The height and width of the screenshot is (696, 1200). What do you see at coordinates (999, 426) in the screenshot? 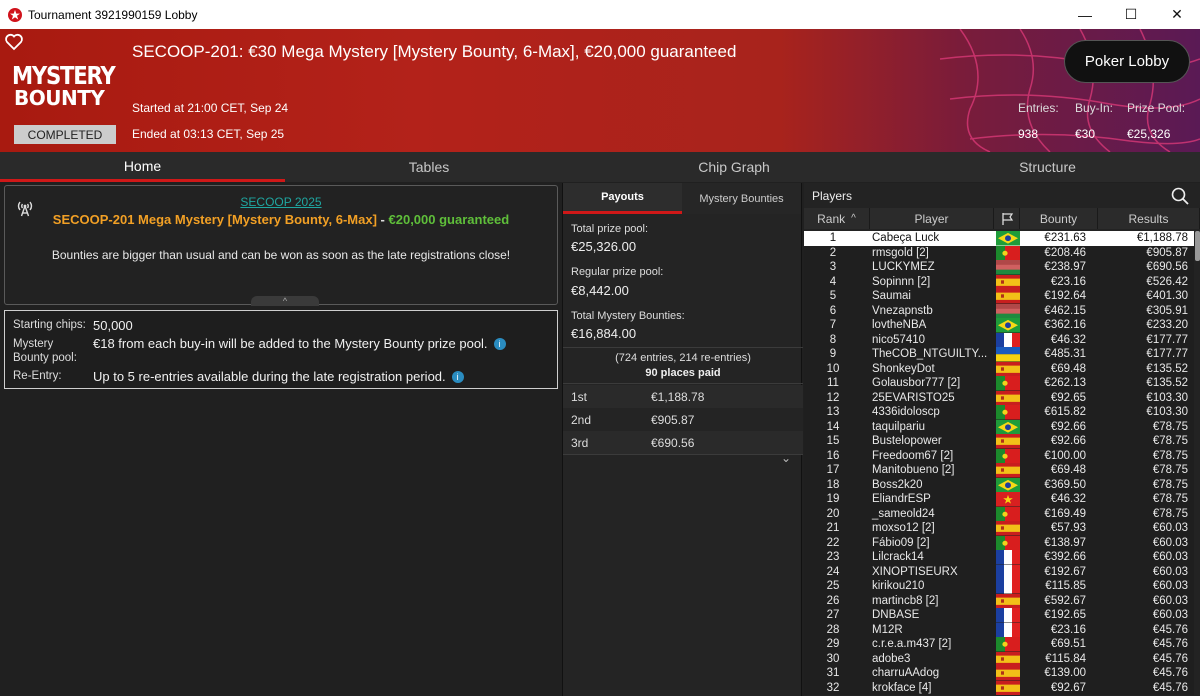
I see `player-row: 14 taquilpariu €92.66 €78.75` at bounding box center [999, 426].